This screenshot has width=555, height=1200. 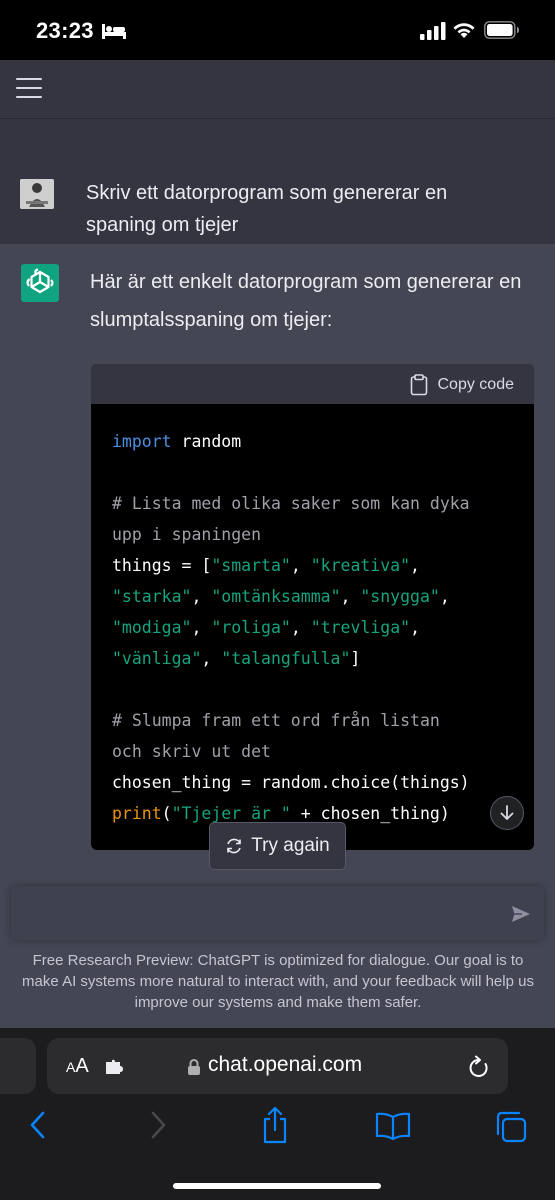 What do you see at coordinates (521, 914) in the screenshot?
I see `send-icon` at bounding box center [521, 914].